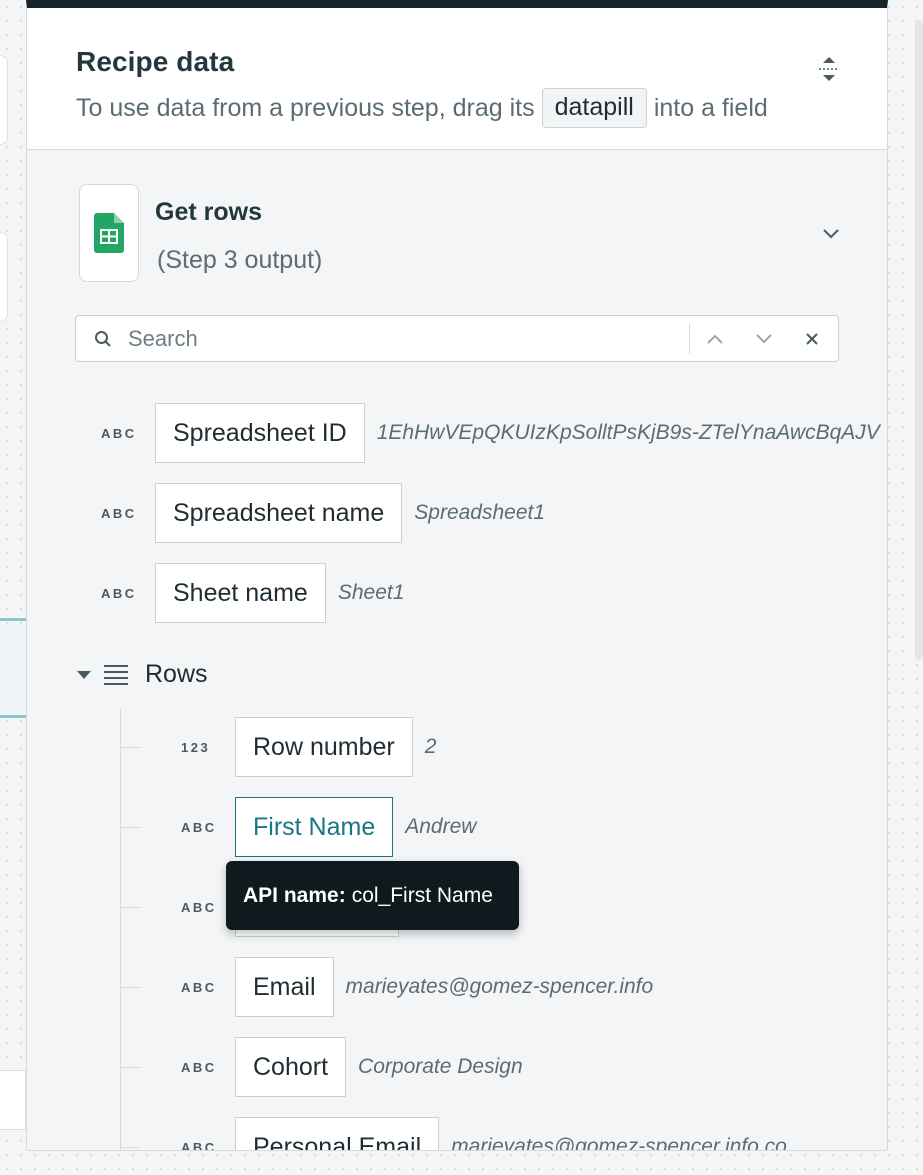 Image resolution: width=923 pixels, height=1175 pixels. I want to click on collapse-expand-icon, so click(829, 69).